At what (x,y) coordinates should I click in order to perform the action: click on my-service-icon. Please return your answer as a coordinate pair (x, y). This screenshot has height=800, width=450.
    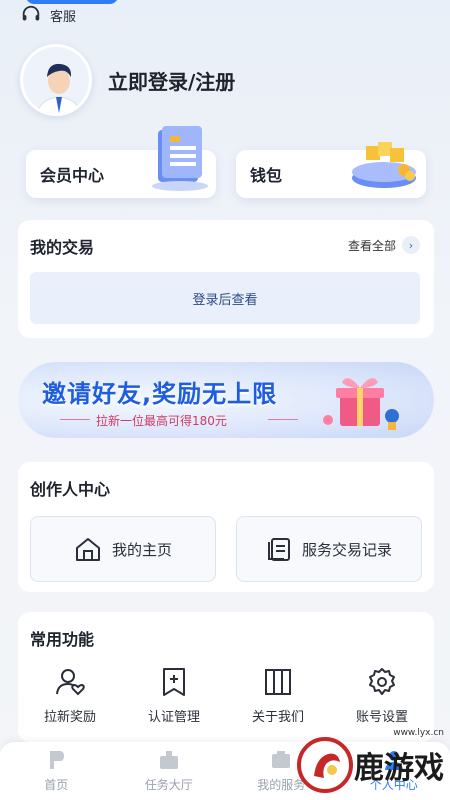
    Looking at the image, I should click on (281, 759).